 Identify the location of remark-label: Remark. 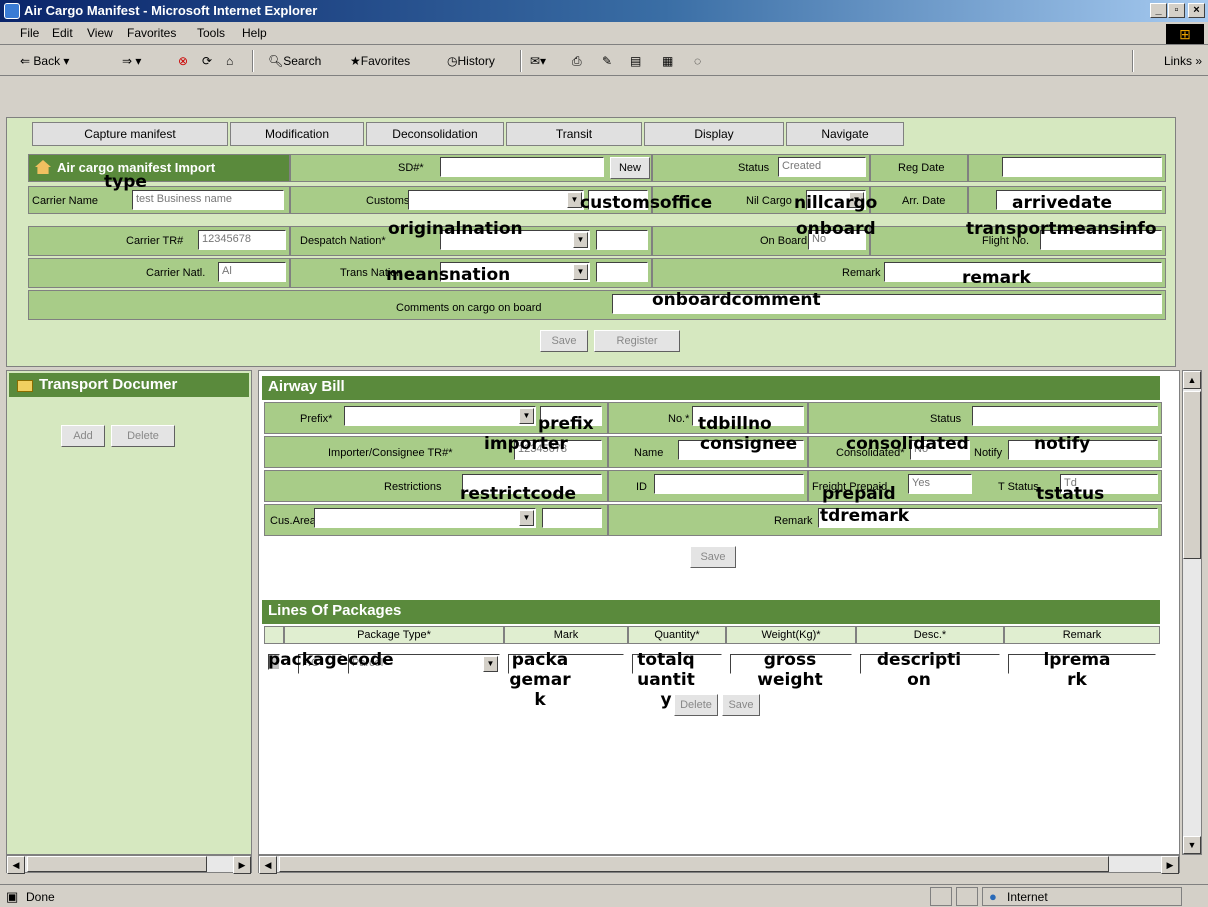
(861, 273).